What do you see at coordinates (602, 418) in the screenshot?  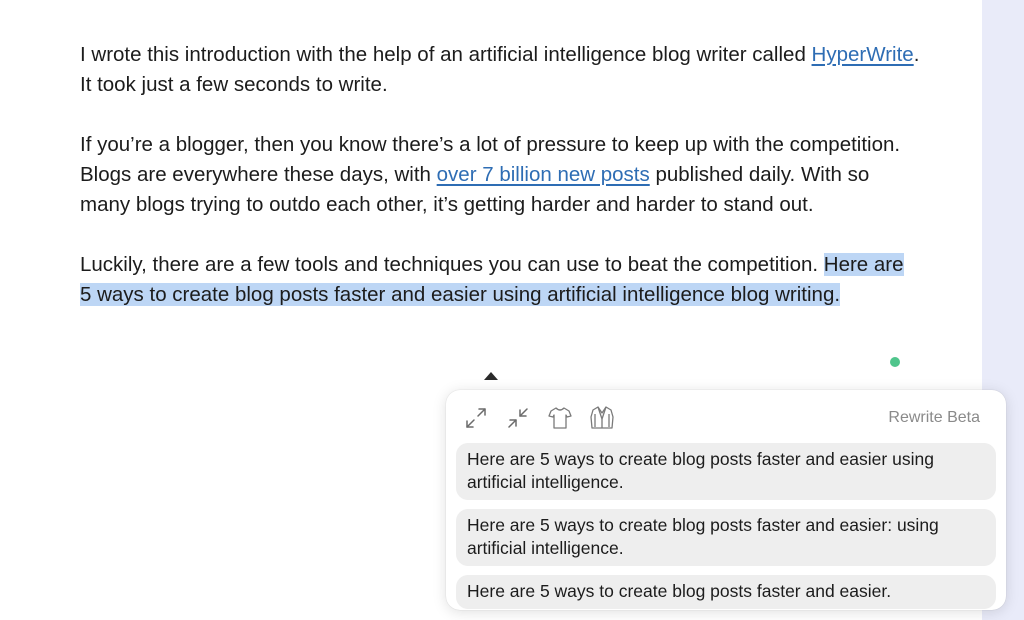 I see `formal-jacket-icon` at bounding box center [602, 418].